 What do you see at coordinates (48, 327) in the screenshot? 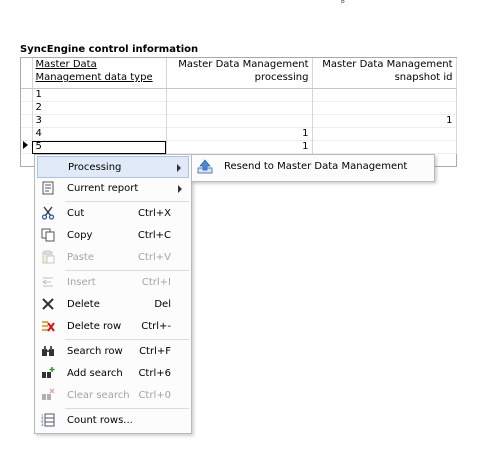
I see `delete-row-icon` at bounding box center [48, 327].